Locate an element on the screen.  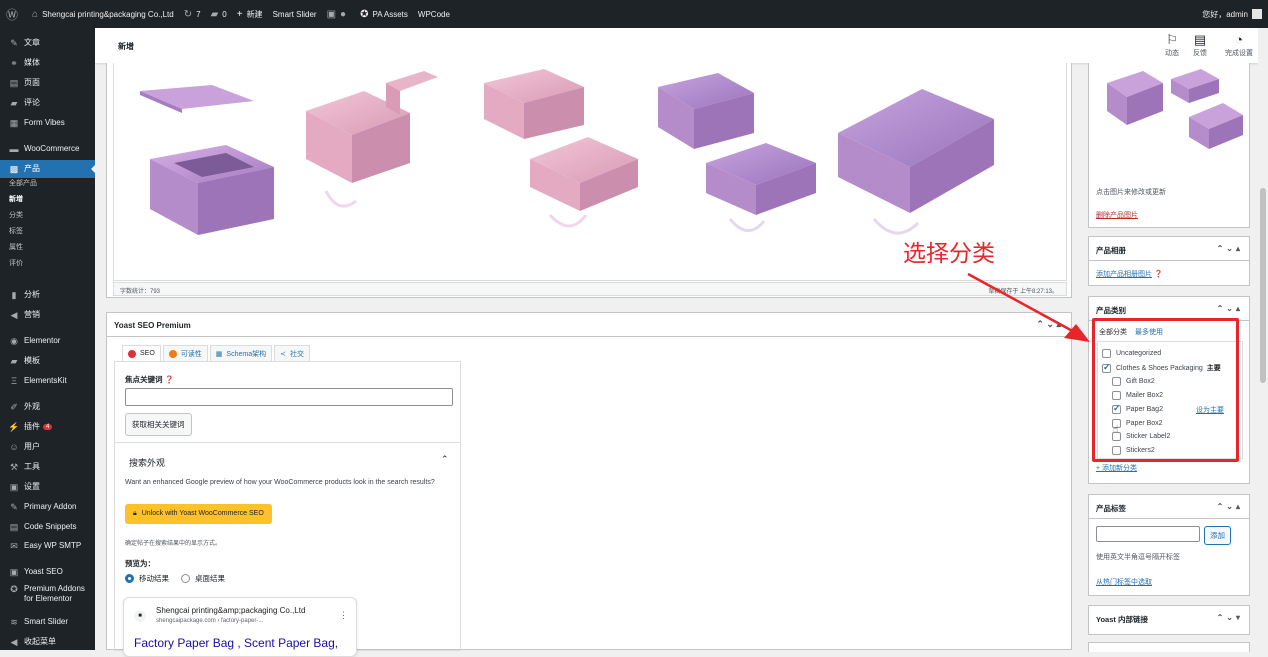
user-icon: ☺ is located at coordinates (14, 447).